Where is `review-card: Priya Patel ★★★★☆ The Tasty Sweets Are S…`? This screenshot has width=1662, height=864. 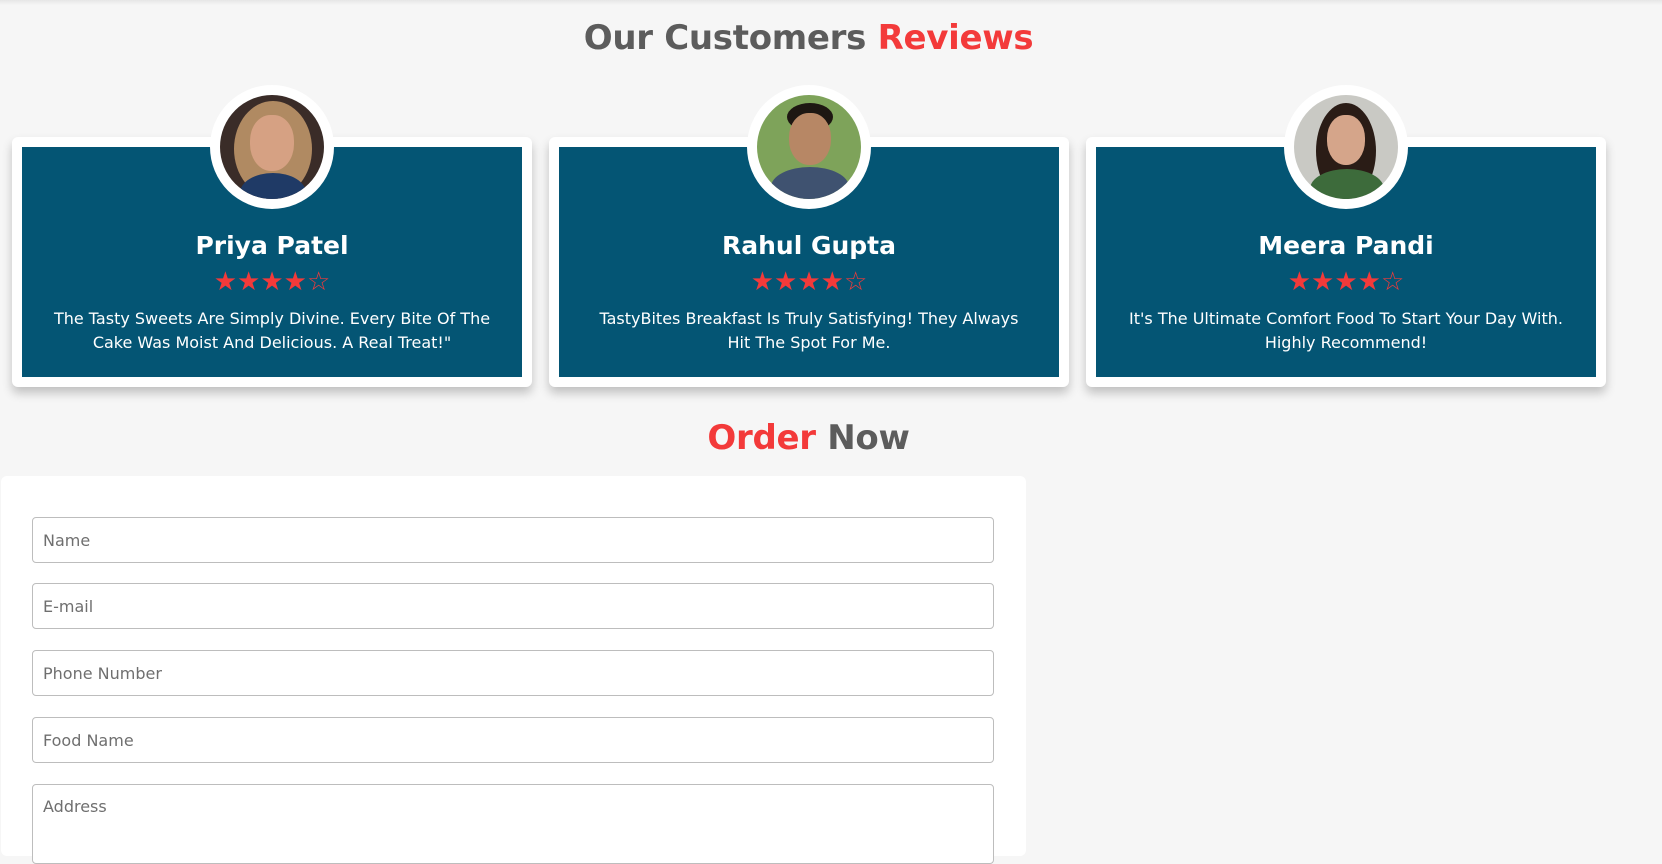
review-card: Priya Patel ★★★★☆ The Tasty Sweets Are S… is located at coordinates (272, 236).